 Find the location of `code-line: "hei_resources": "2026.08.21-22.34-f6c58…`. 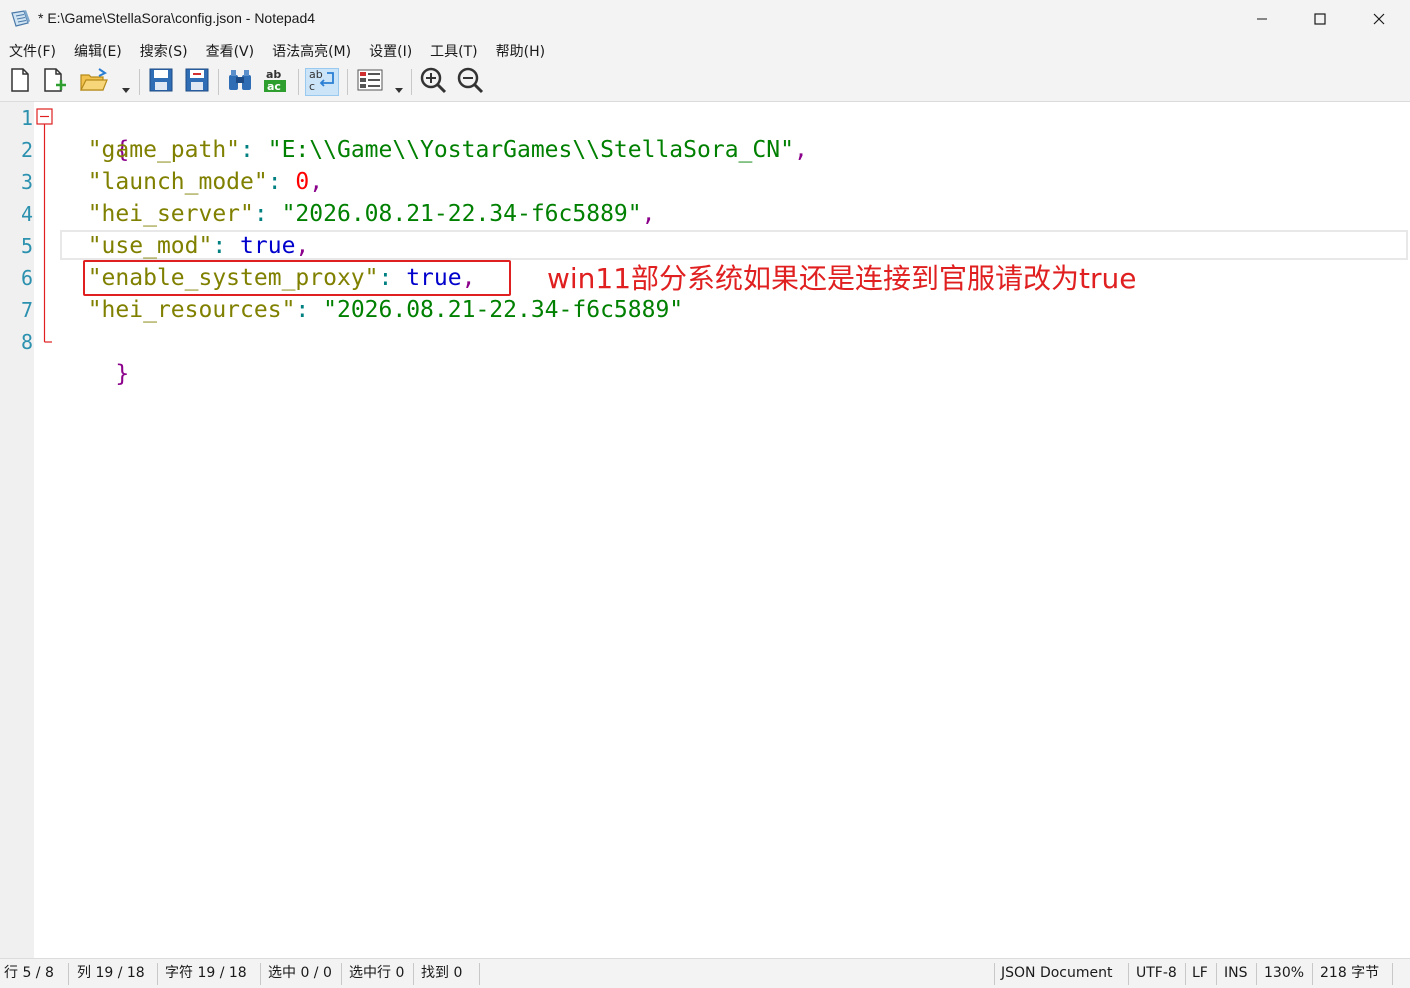

code-line: "hei_resources": "2026.08.21-22.34-f6c58… is located at coordinates (385, 310).